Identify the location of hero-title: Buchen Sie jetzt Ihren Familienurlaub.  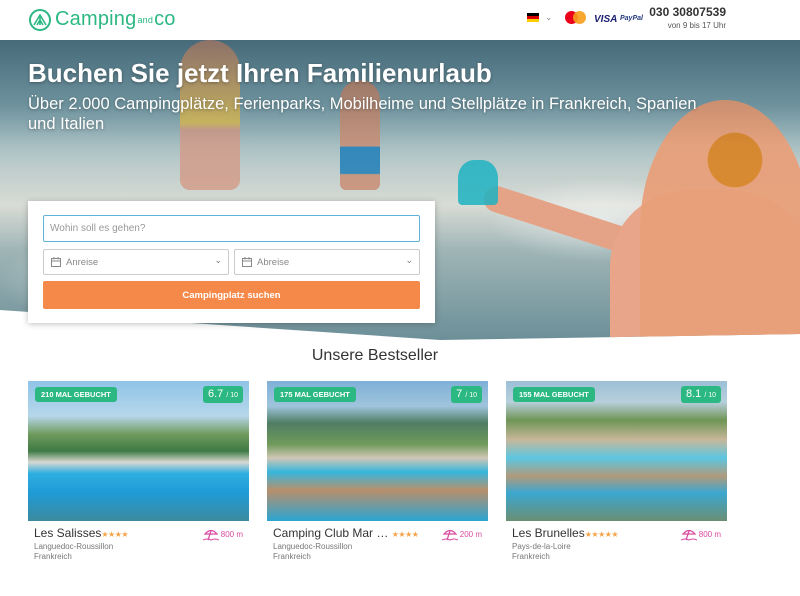
(260, 73).